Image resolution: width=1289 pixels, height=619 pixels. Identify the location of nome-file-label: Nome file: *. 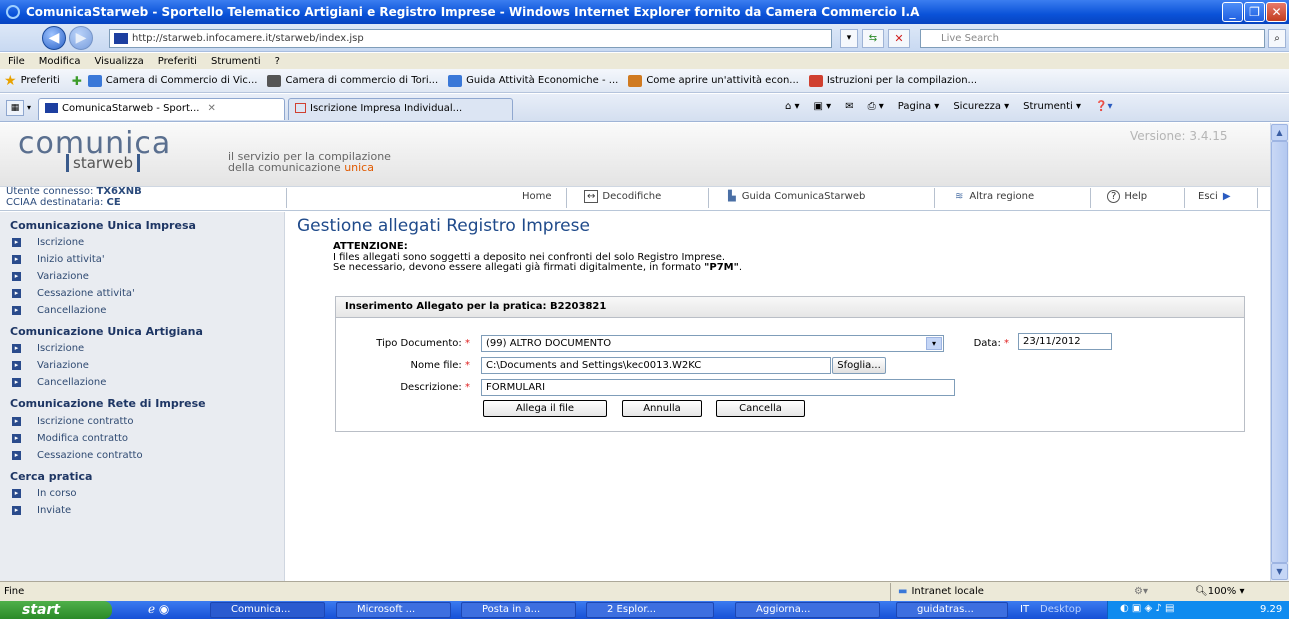
(440, 365).